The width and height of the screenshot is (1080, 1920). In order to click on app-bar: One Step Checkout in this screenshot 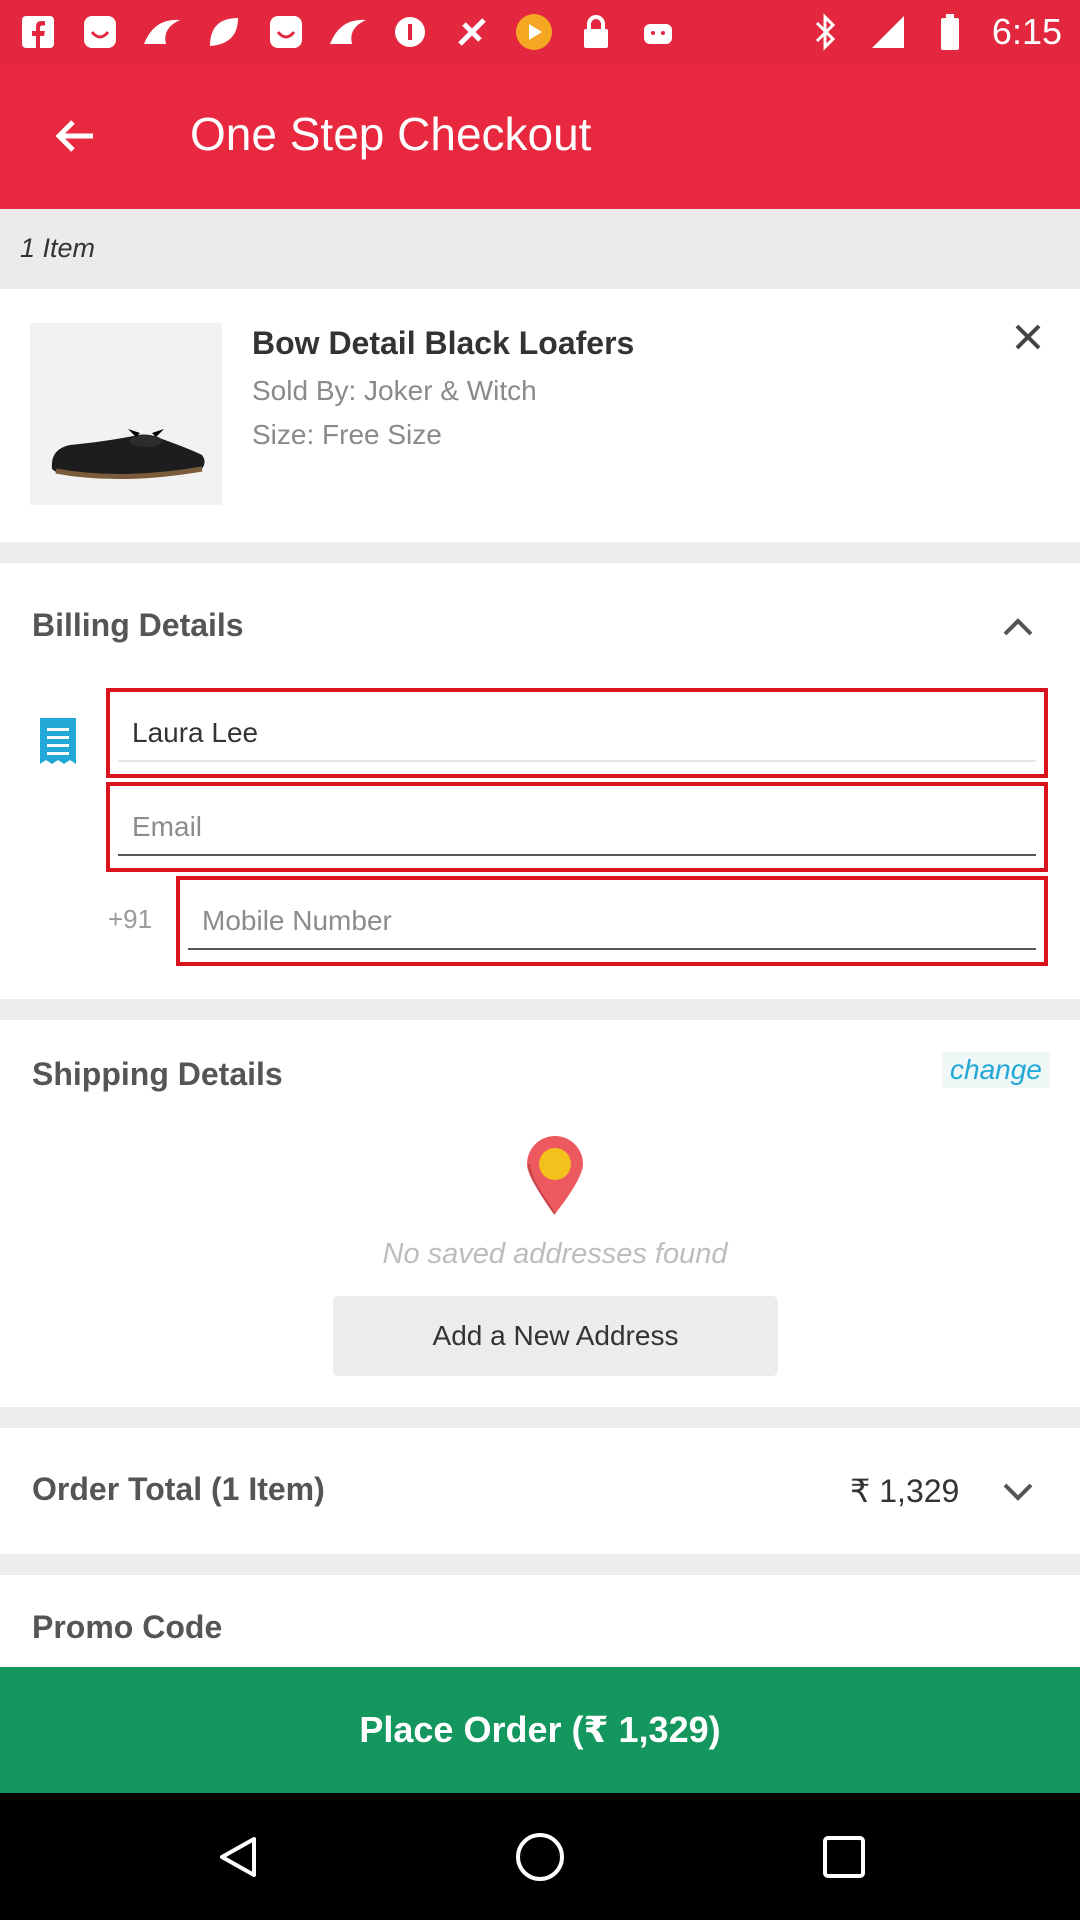, I will do `click(540, 136)`.